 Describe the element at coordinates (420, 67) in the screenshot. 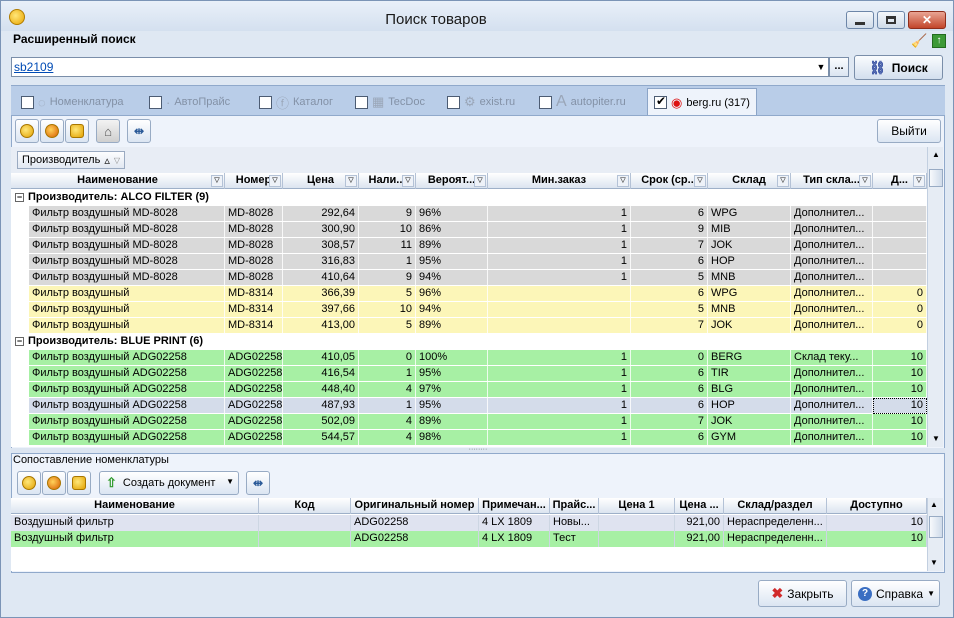

I see `search-input: sb2109` at that location.